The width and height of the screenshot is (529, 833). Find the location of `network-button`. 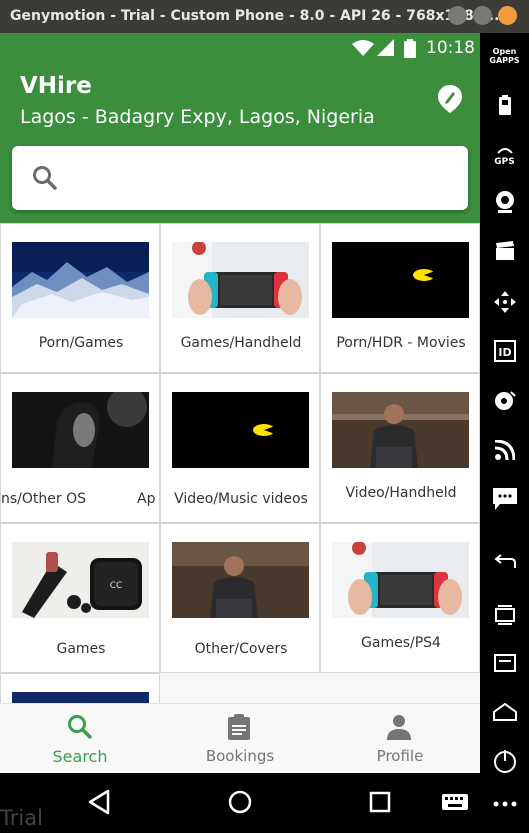

network-button is located at coordinates (504, 450).